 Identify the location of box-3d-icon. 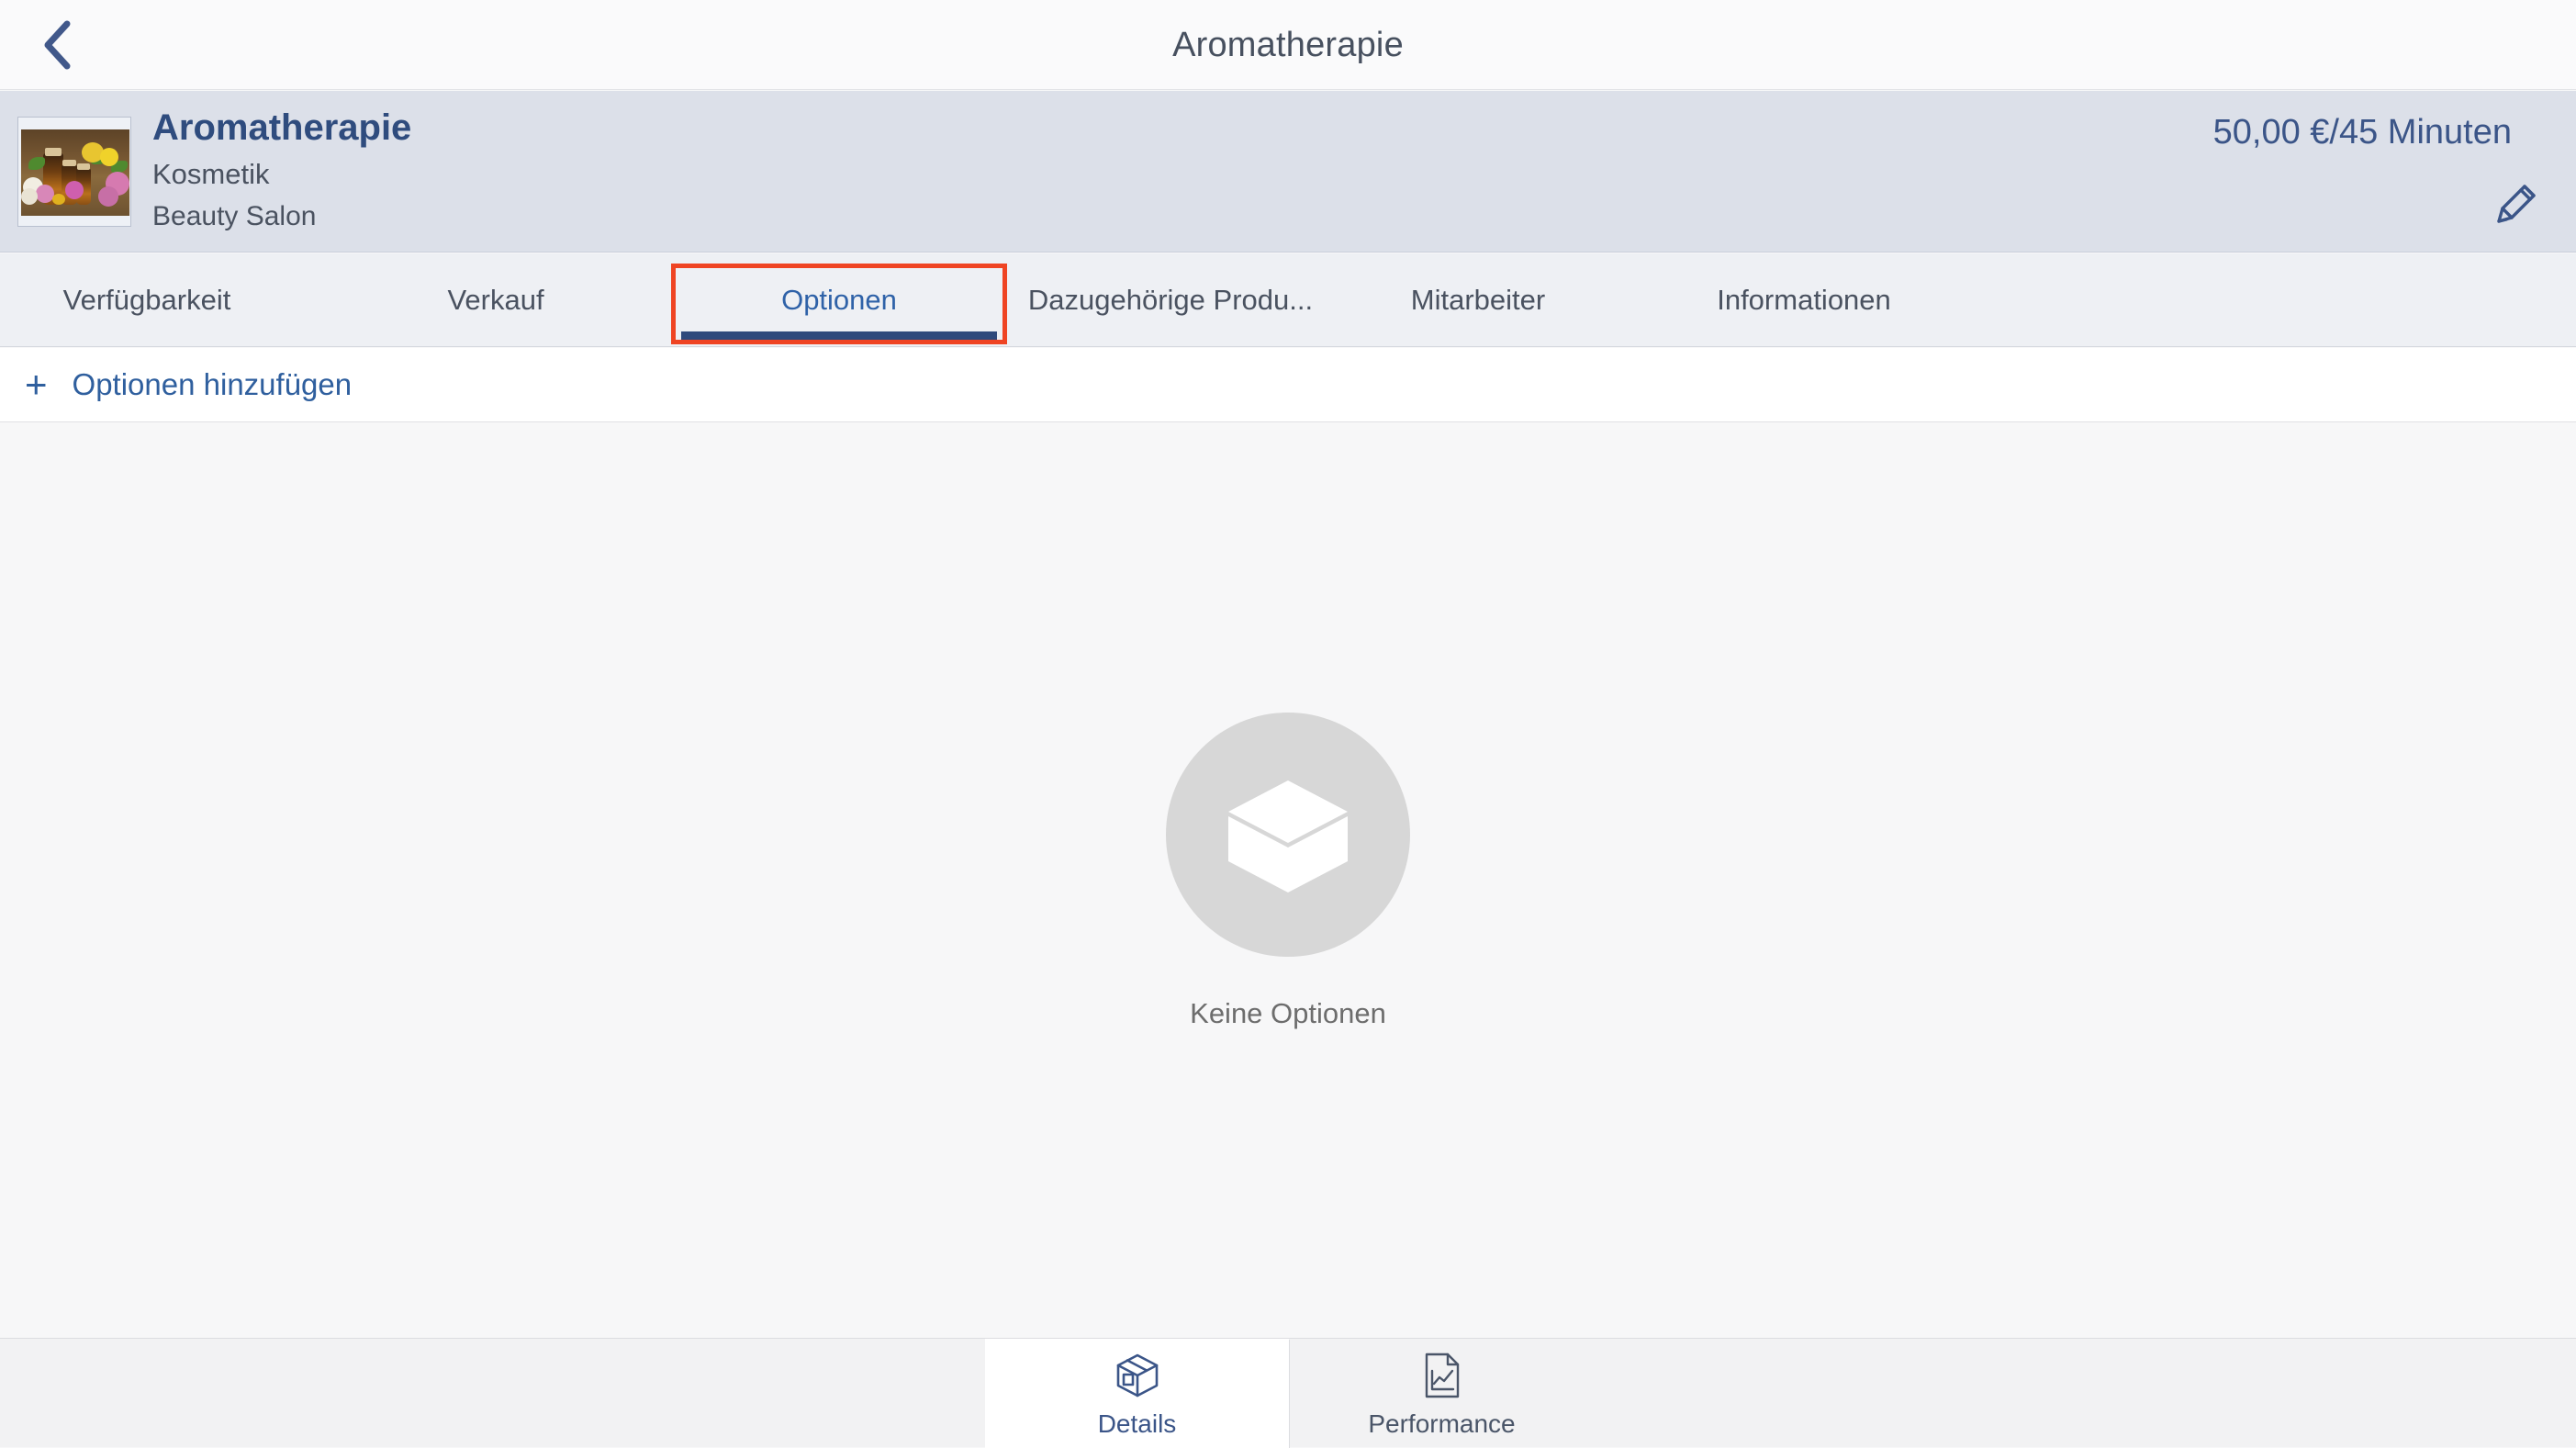
(1288, 835).